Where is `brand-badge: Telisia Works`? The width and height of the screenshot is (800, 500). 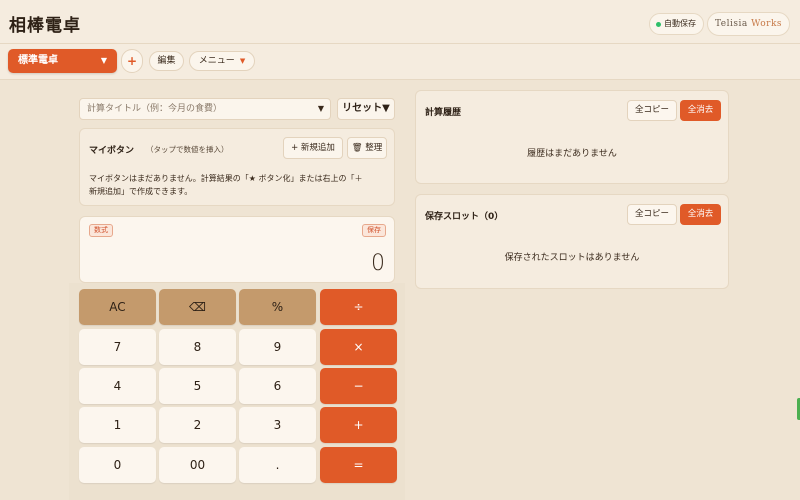
brand-badge: Telisia Works is located at coordinates (748, 24).